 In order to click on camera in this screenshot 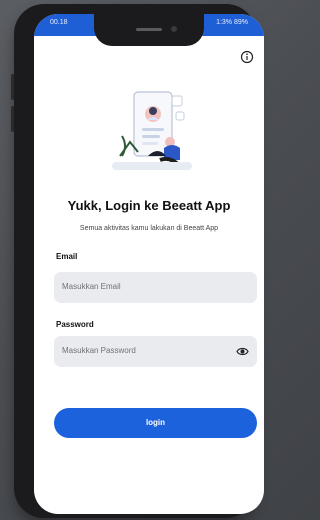, I will do `click(174, 29)`.